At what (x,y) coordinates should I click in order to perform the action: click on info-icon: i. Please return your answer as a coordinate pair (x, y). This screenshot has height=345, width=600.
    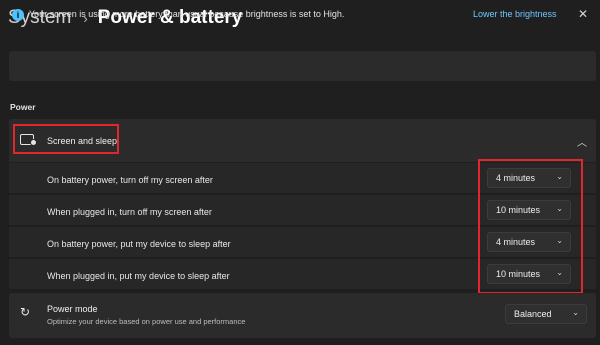
    Looking at the image, I should click on (18, 15).